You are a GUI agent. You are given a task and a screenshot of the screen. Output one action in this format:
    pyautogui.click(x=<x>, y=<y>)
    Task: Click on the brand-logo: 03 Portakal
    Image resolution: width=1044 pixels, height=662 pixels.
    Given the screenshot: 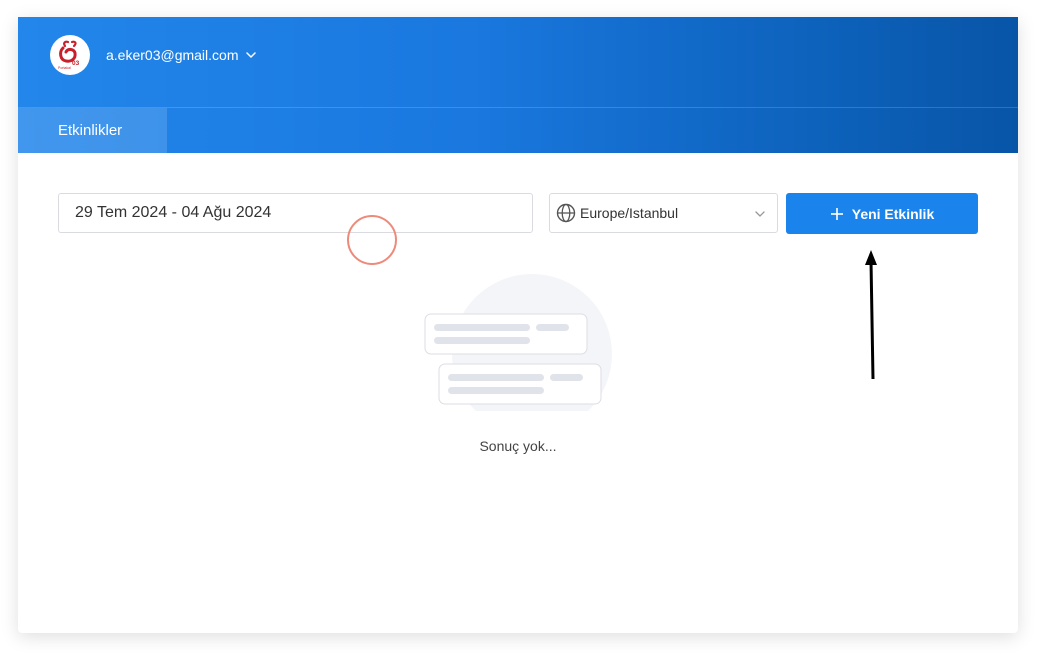 What is the action you would take?
    pyautogui.click(x=69, y=55)
    